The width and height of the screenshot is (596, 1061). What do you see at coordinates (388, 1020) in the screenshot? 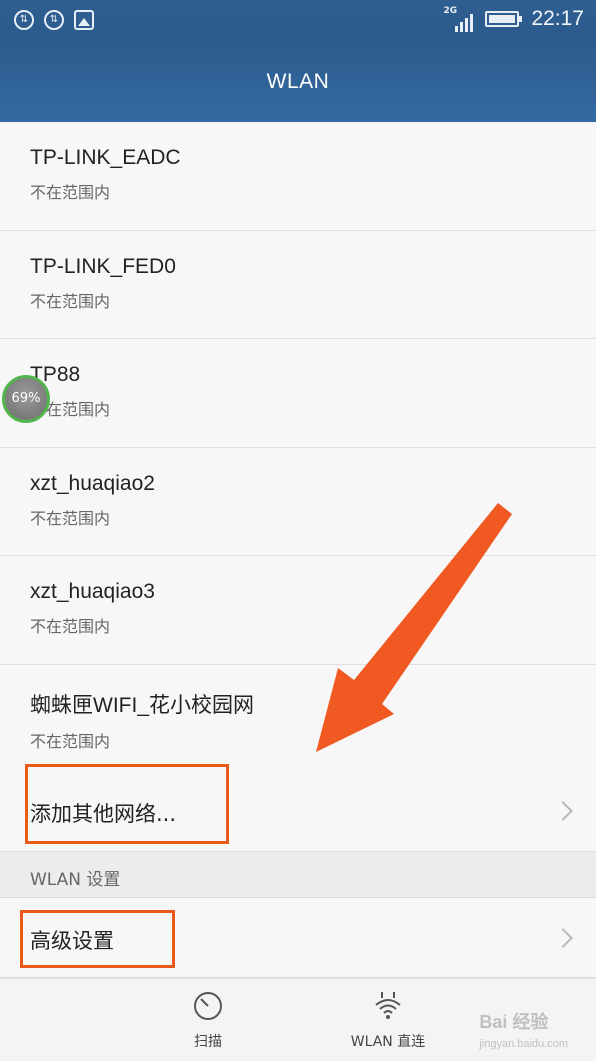
I see `wlan-direct-button: WLAN 直连` at bounding box center [388, 1020].